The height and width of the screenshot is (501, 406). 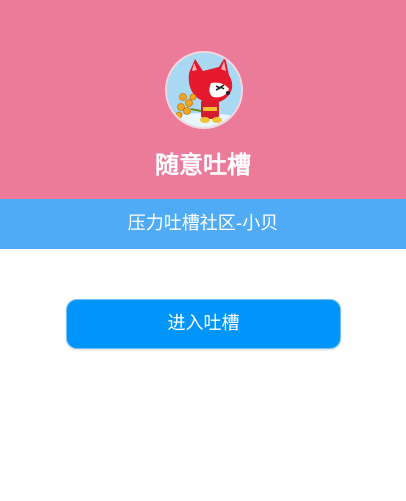 What do you see at coordinates (203, 224) in the screenshot?
I see `community-subtitle-bar: 压力吐槽社区-小贝` at bounding box center [203, 224].